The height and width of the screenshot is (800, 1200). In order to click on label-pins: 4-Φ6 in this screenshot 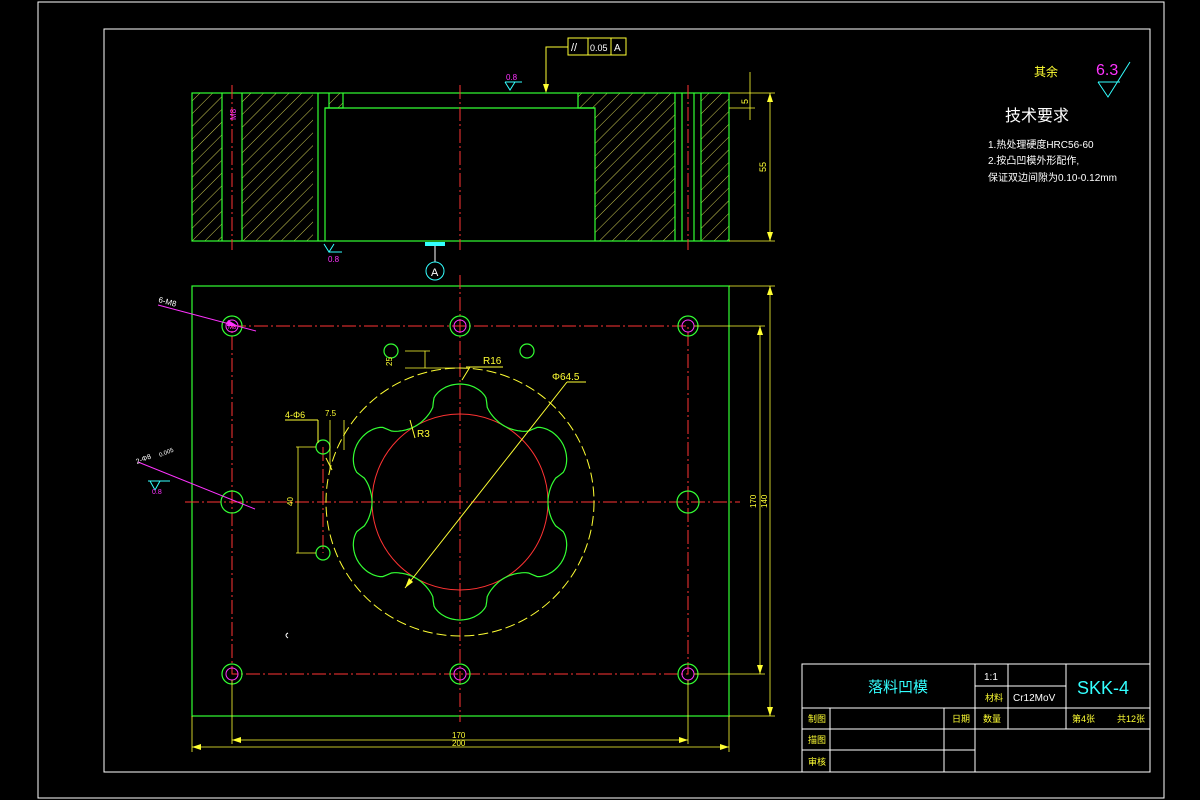, I will do `click(295, 415)`.